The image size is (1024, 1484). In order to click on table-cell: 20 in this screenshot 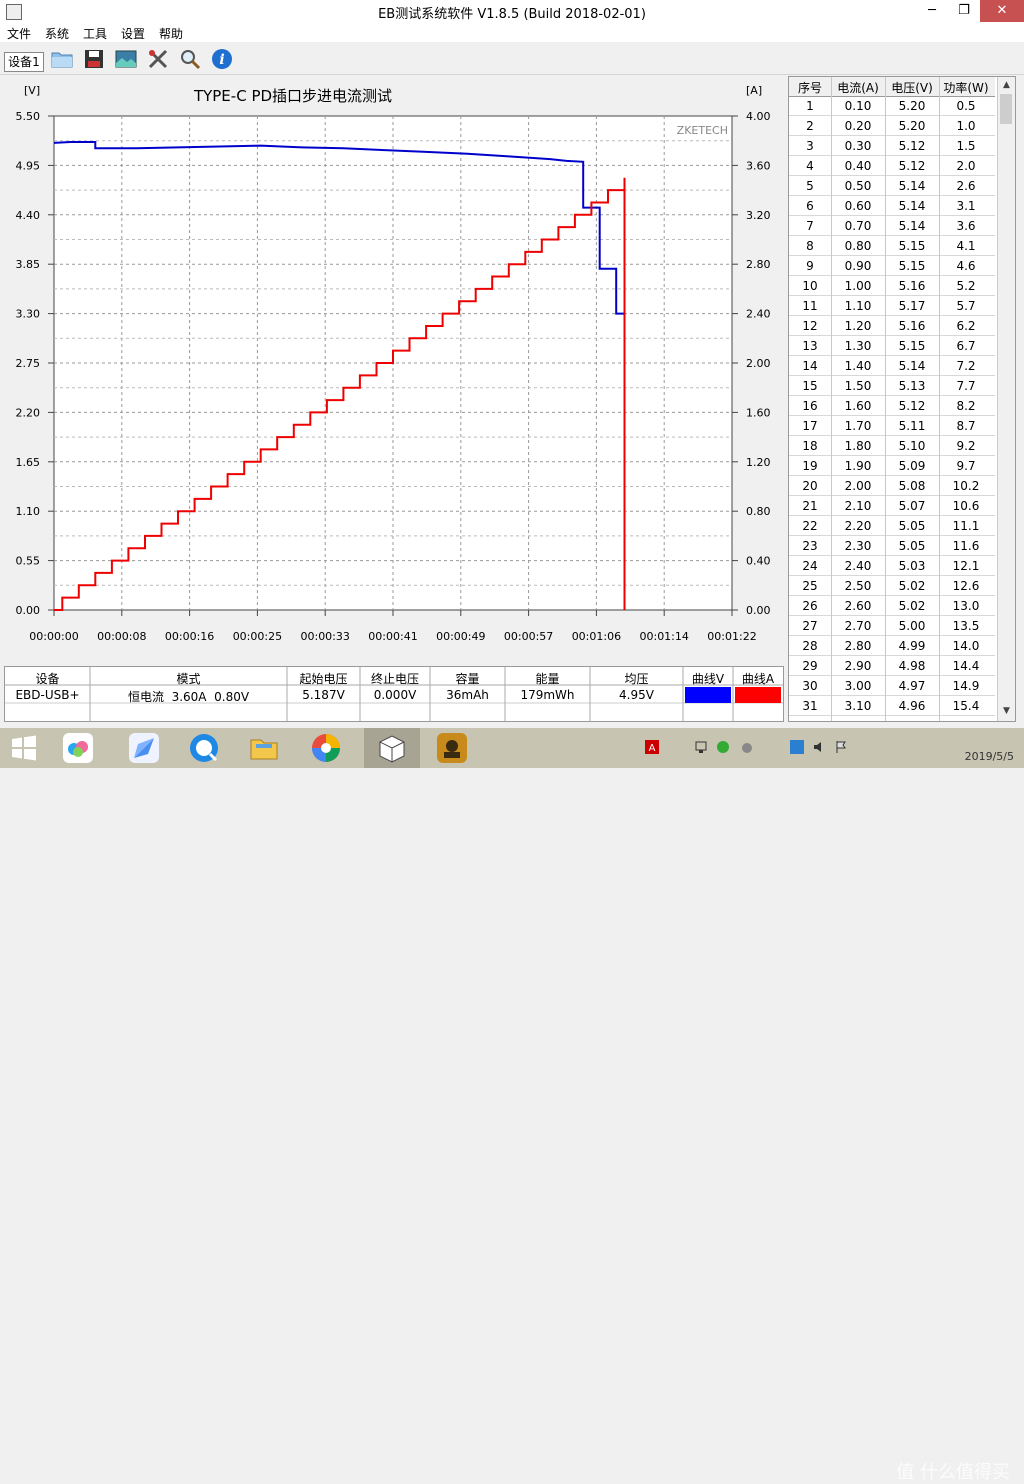, I will do `click(810, 486)`.